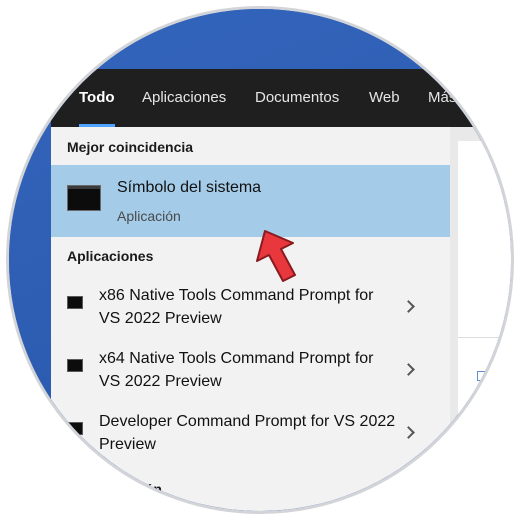 This screenshot has width=520, height=520. I want to click on tab-aplicaciones: Aplicaciones, so click(184, 98).